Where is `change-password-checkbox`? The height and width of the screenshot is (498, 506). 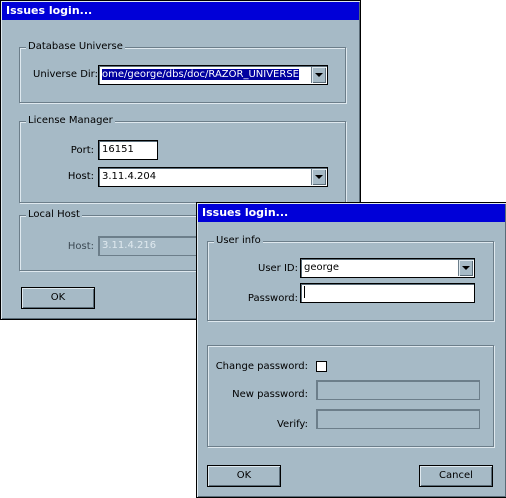 change-password-checkbox is located at coordinates (321, 366).